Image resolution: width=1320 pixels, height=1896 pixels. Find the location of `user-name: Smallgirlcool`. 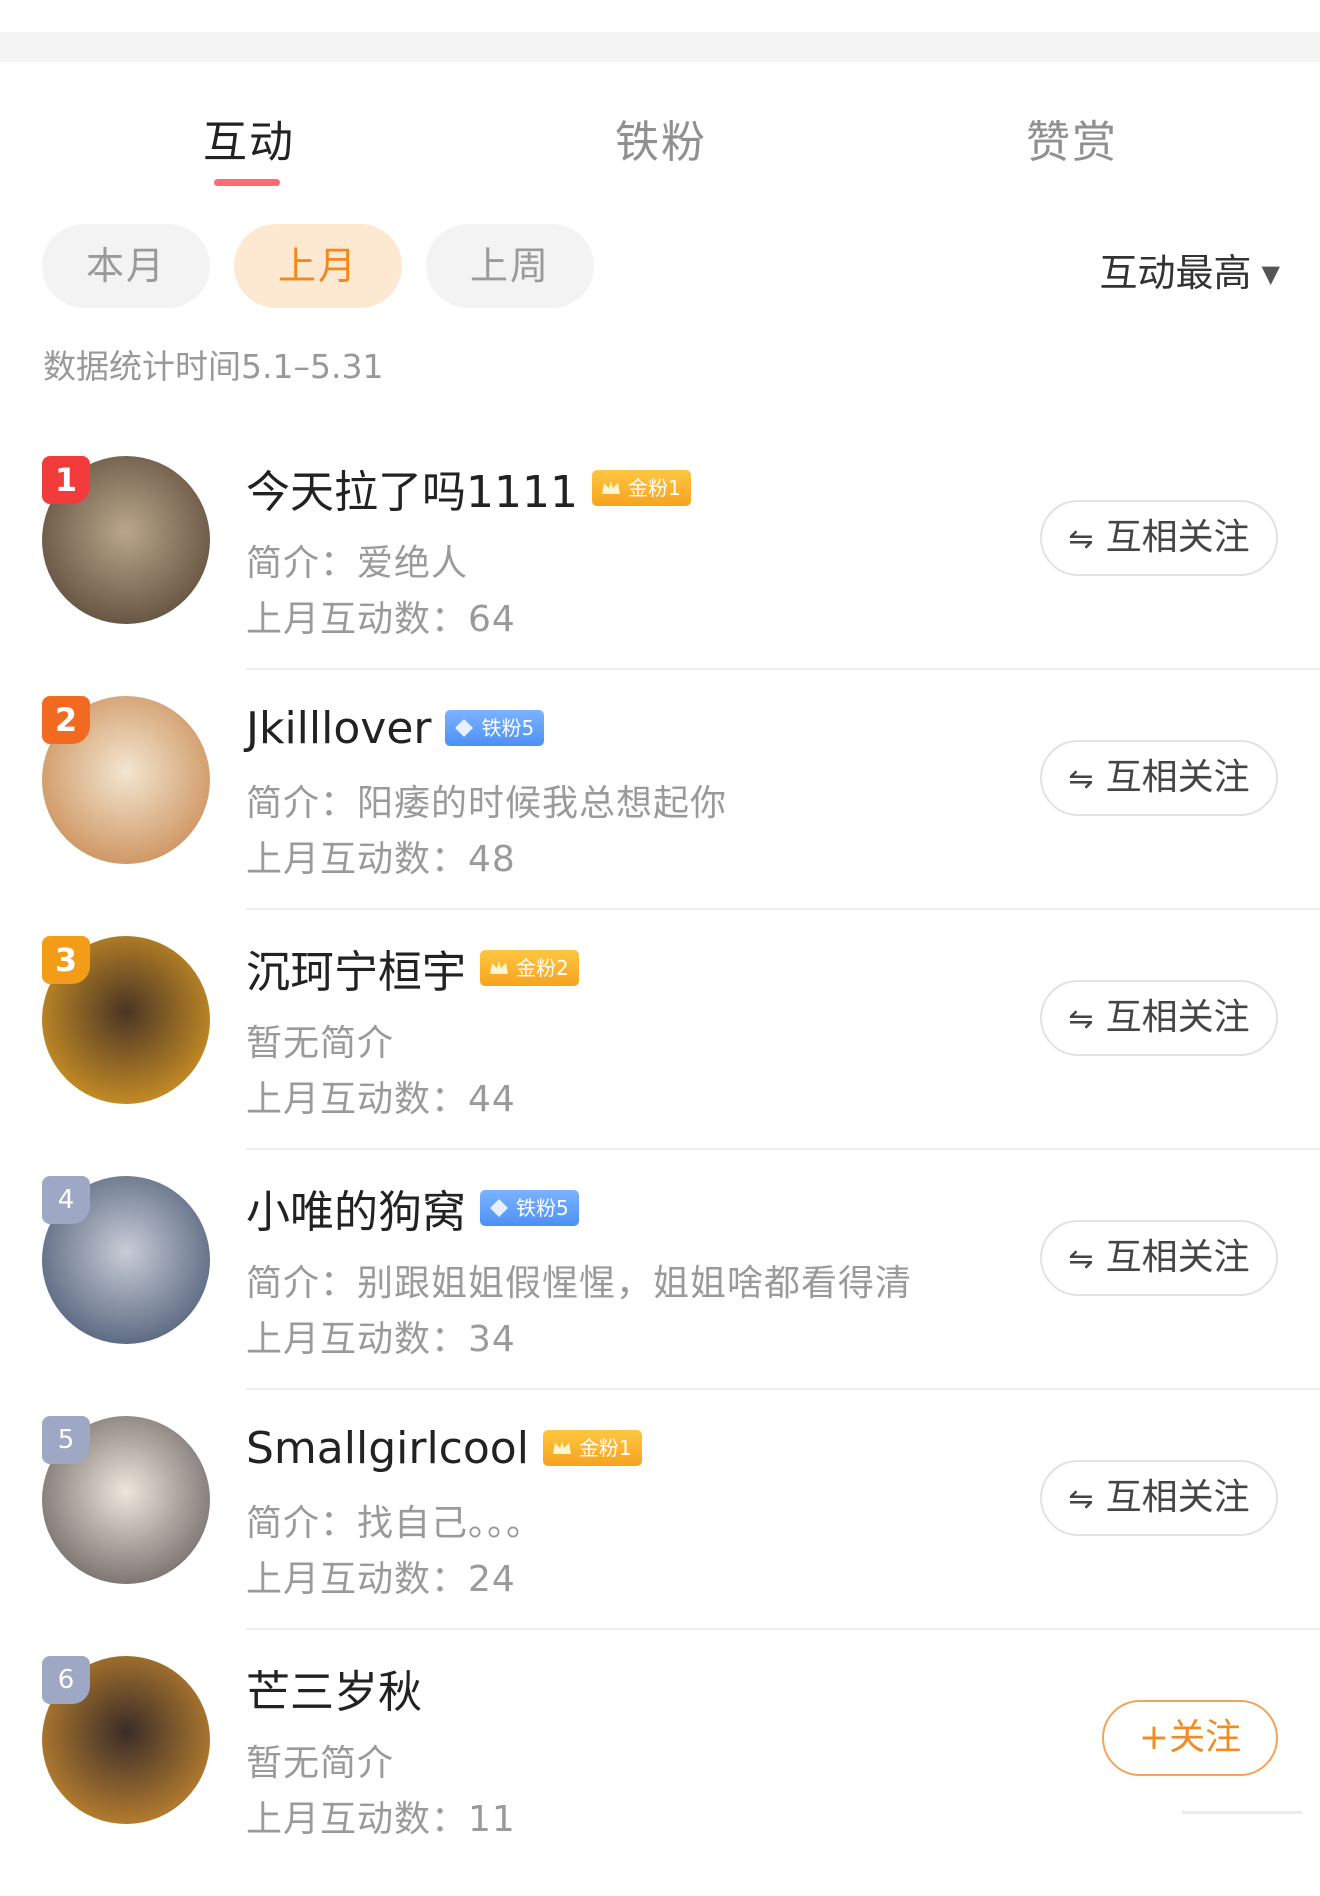

user-name: Smallgirlcool is located at coordinates (387, 1448).